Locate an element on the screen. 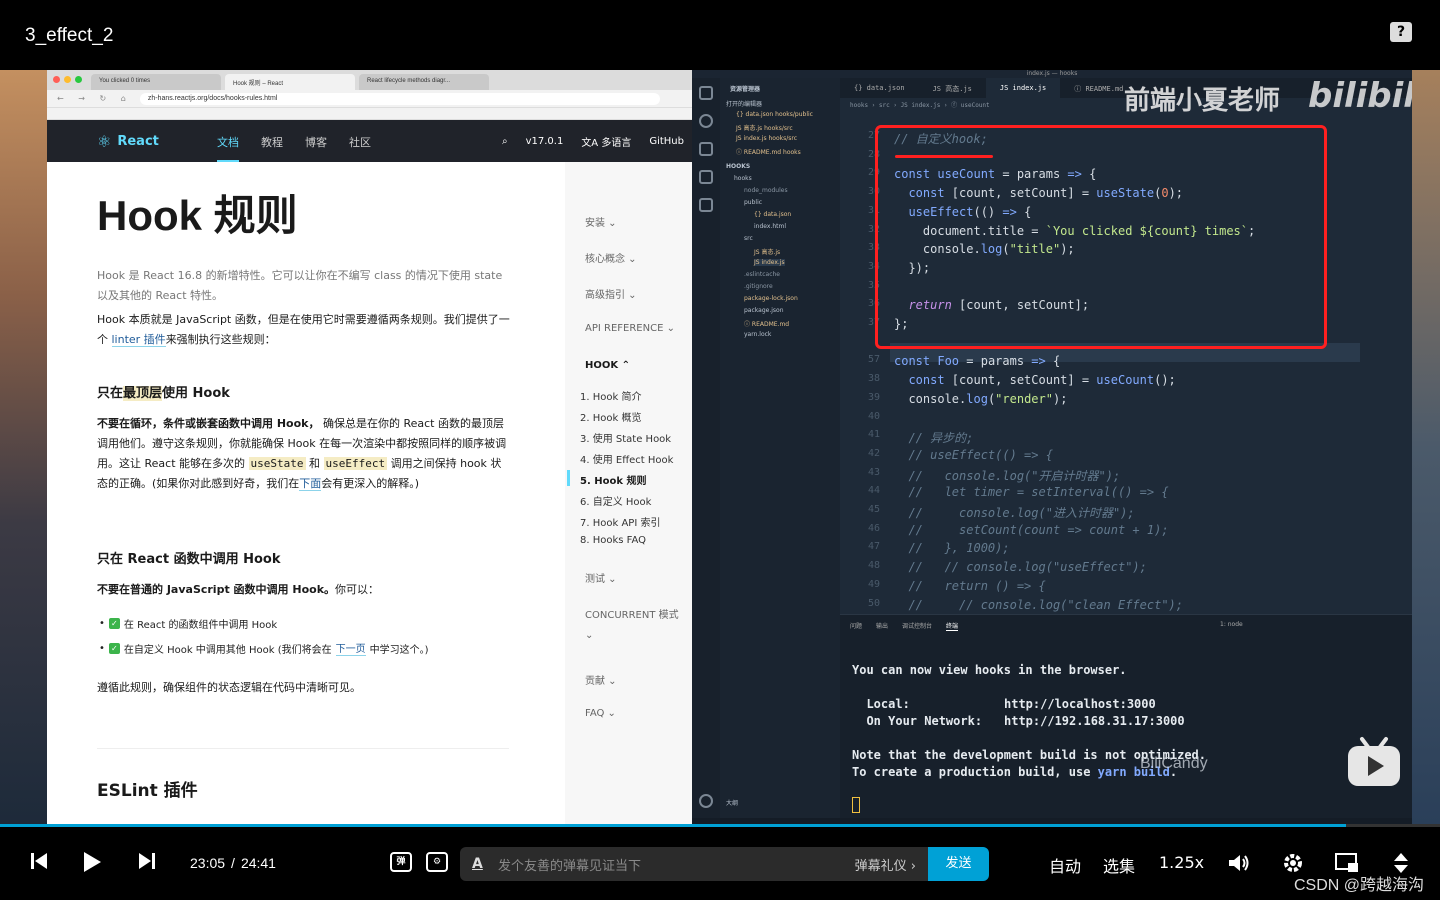  tree-item: hooks is located at coordinates (743, 178).